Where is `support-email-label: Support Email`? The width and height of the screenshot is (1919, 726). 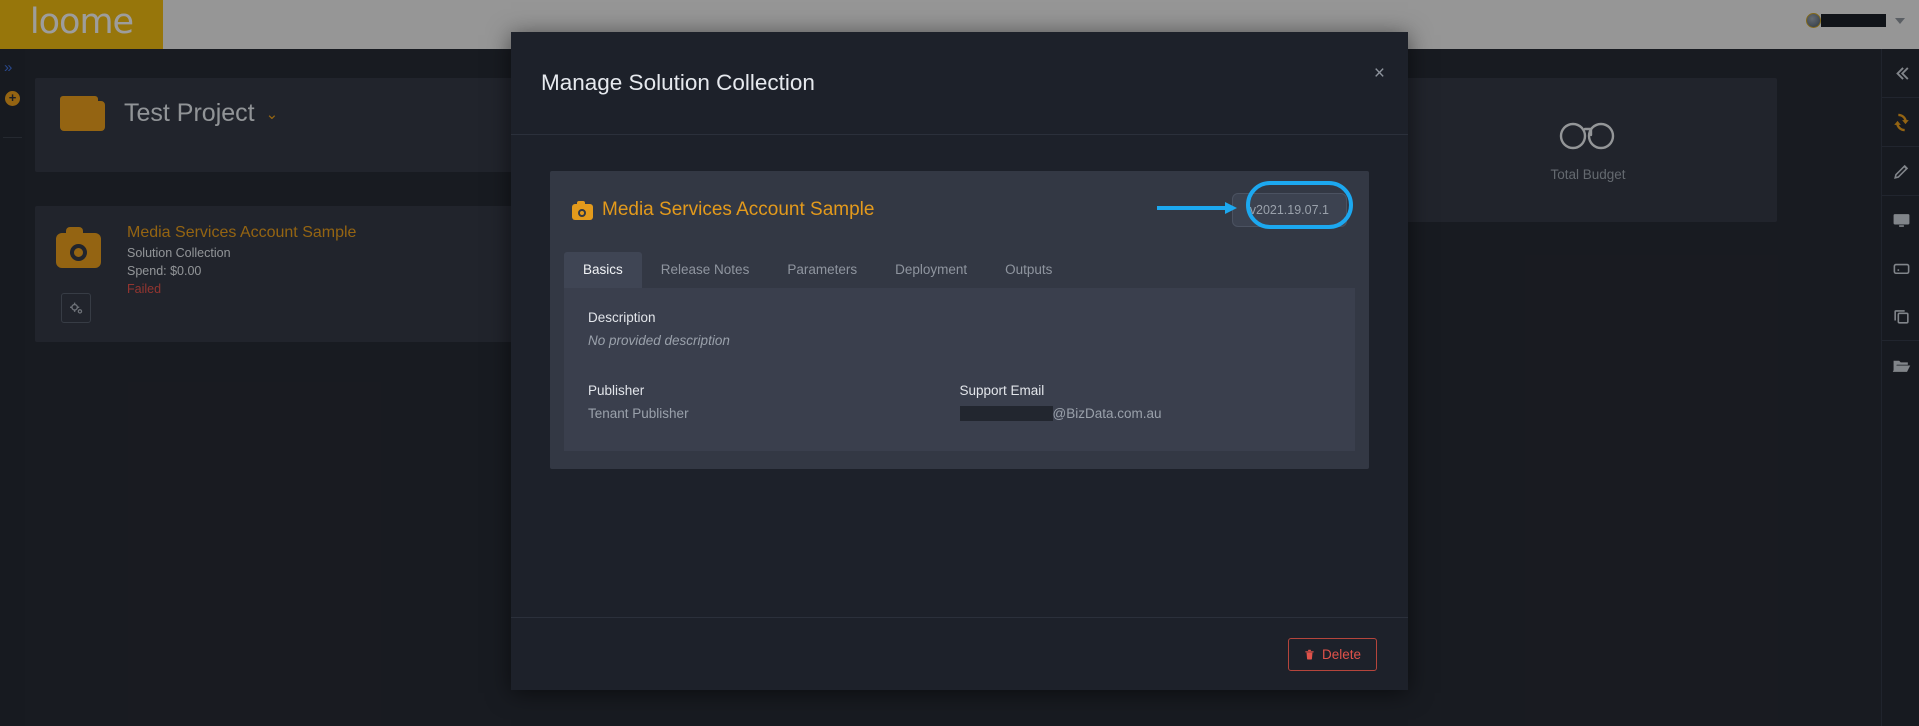 support-email-label: Support Email is located at coordinates (1002, 390).